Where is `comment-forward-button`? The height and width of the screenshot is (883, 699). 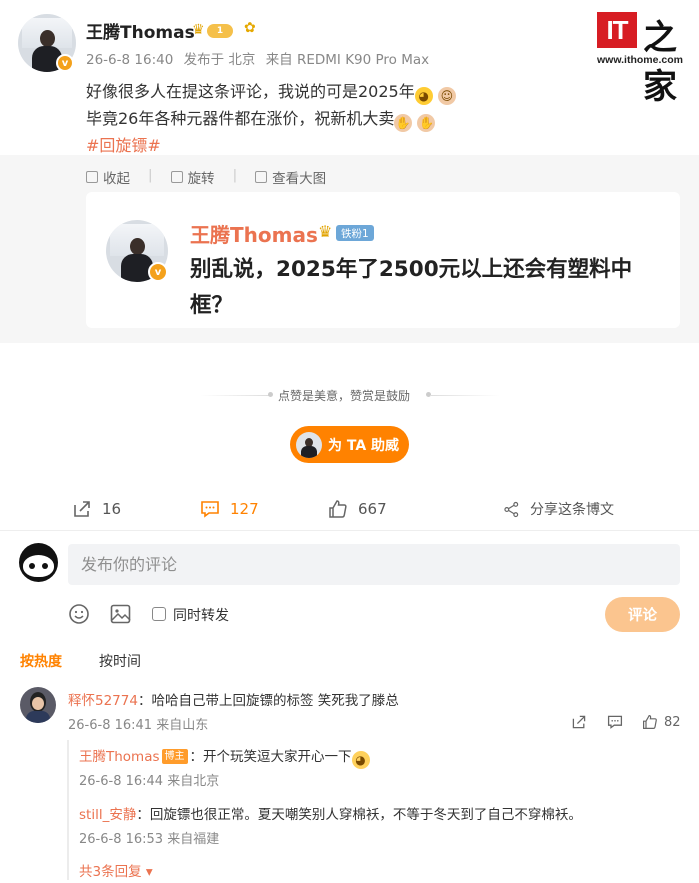 comment-forward-button is located at coordinates (579, 722).